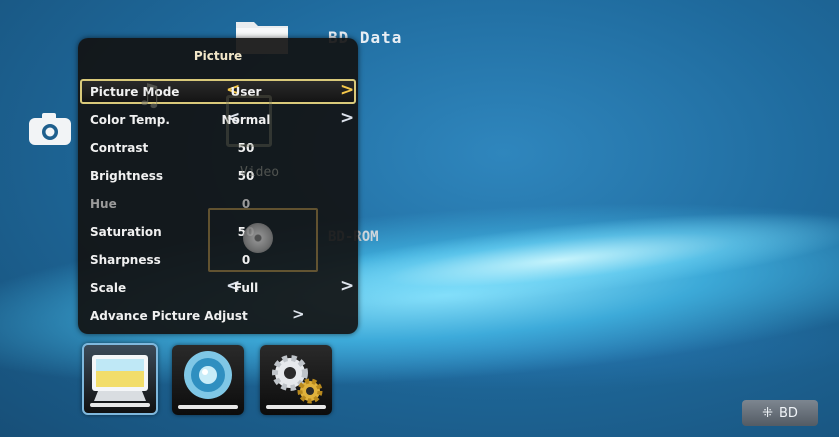  Describe the element at coordinates (249, 121) in the screenshot. I see `film-icon` at that location.